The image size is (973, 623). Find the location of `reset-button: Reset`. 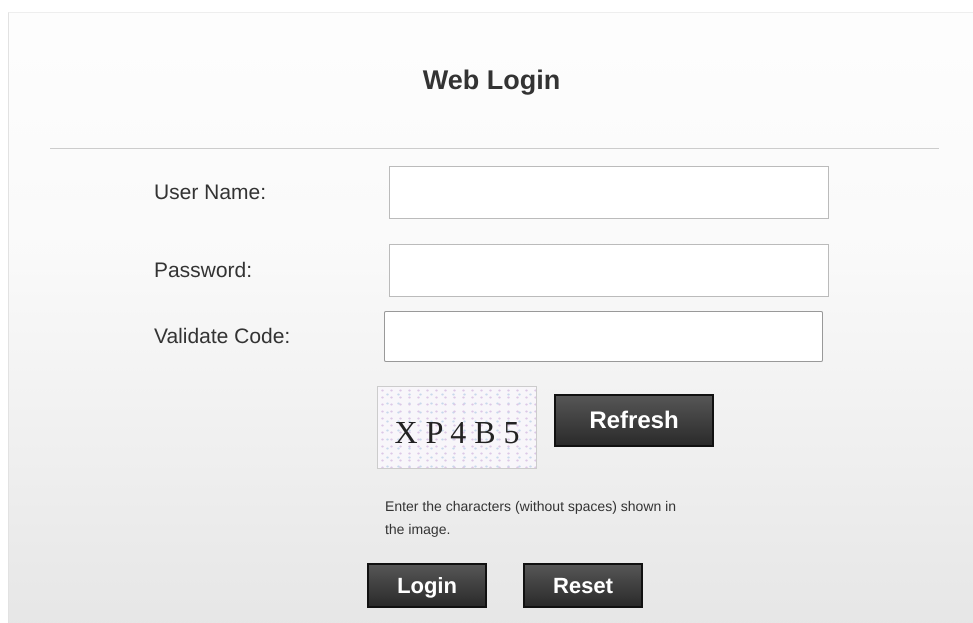

reset-button: Reset is located at coordinates (583, 585).